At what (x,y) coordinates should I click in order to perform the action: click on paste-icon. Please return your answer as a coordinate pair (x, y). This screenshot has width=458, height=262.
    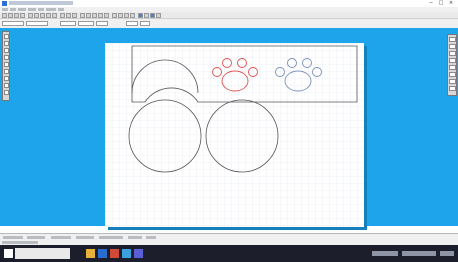
    Looking at the image, I should click on (42, 15).